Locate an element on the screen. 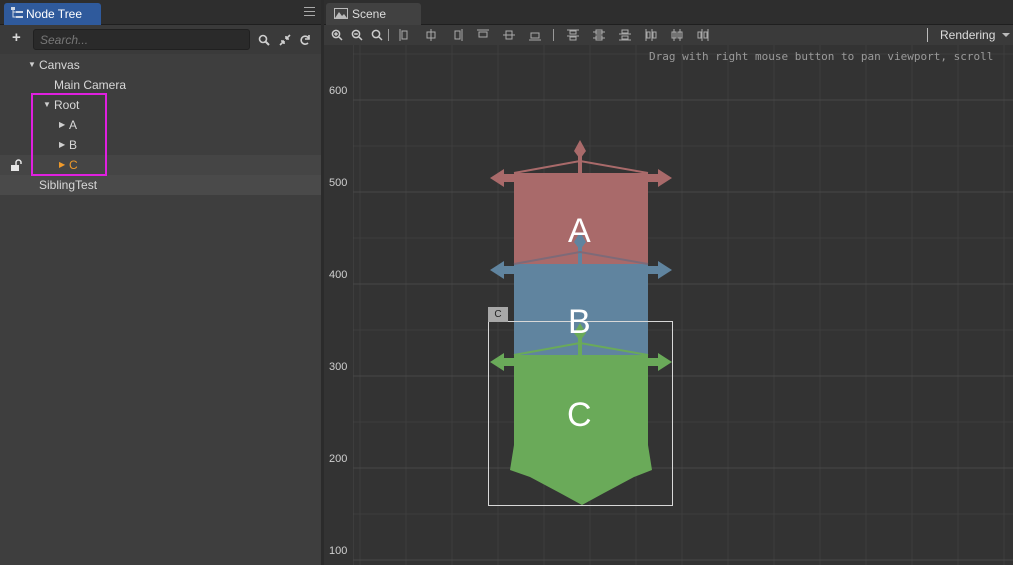 This screenshot has height=565, width=1013. tree-node-label: SiblingTest is located at coordinates (68, 185).